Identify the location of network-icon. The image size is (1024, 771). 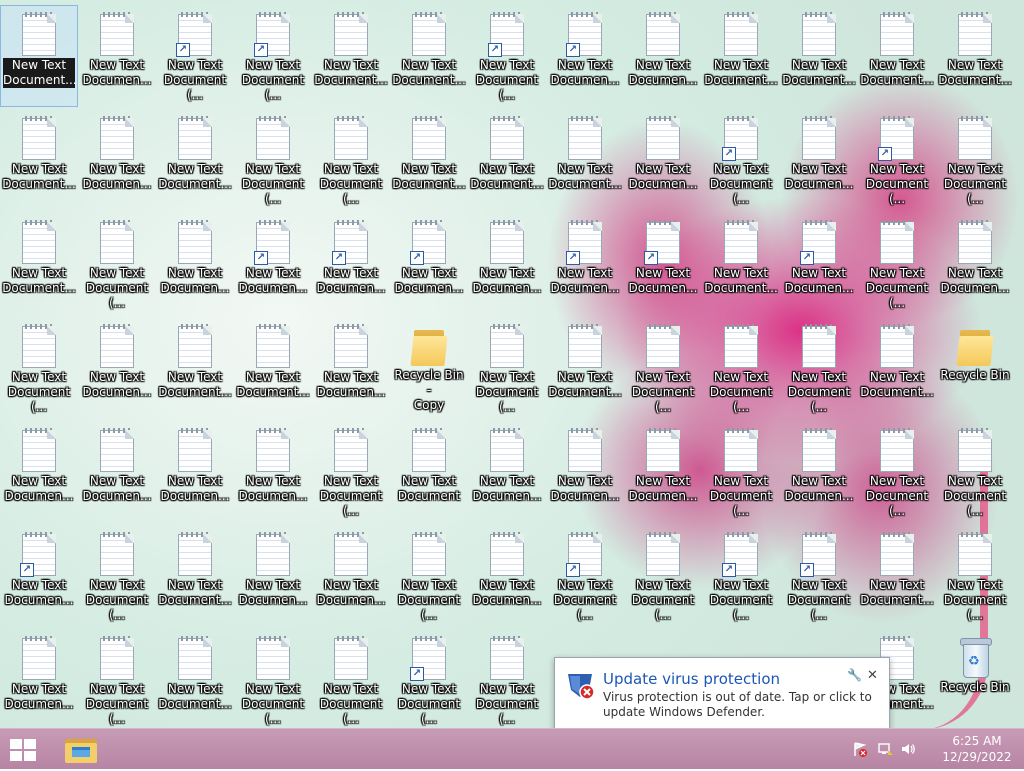
(886, 749).